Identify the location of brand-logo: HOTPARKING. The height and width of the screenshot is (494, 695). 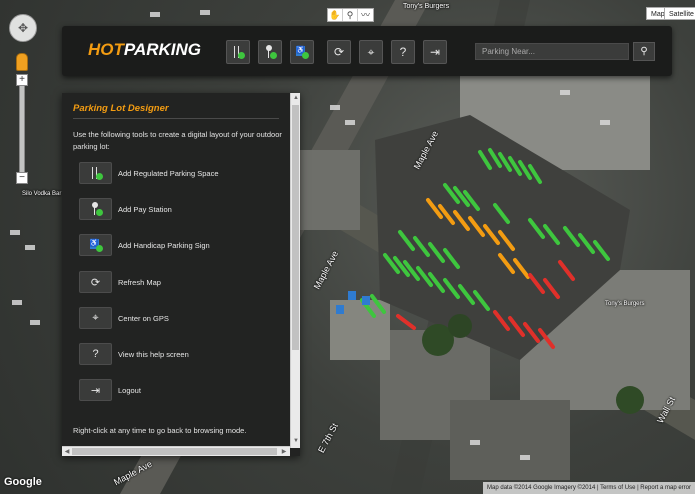
(144, 50).